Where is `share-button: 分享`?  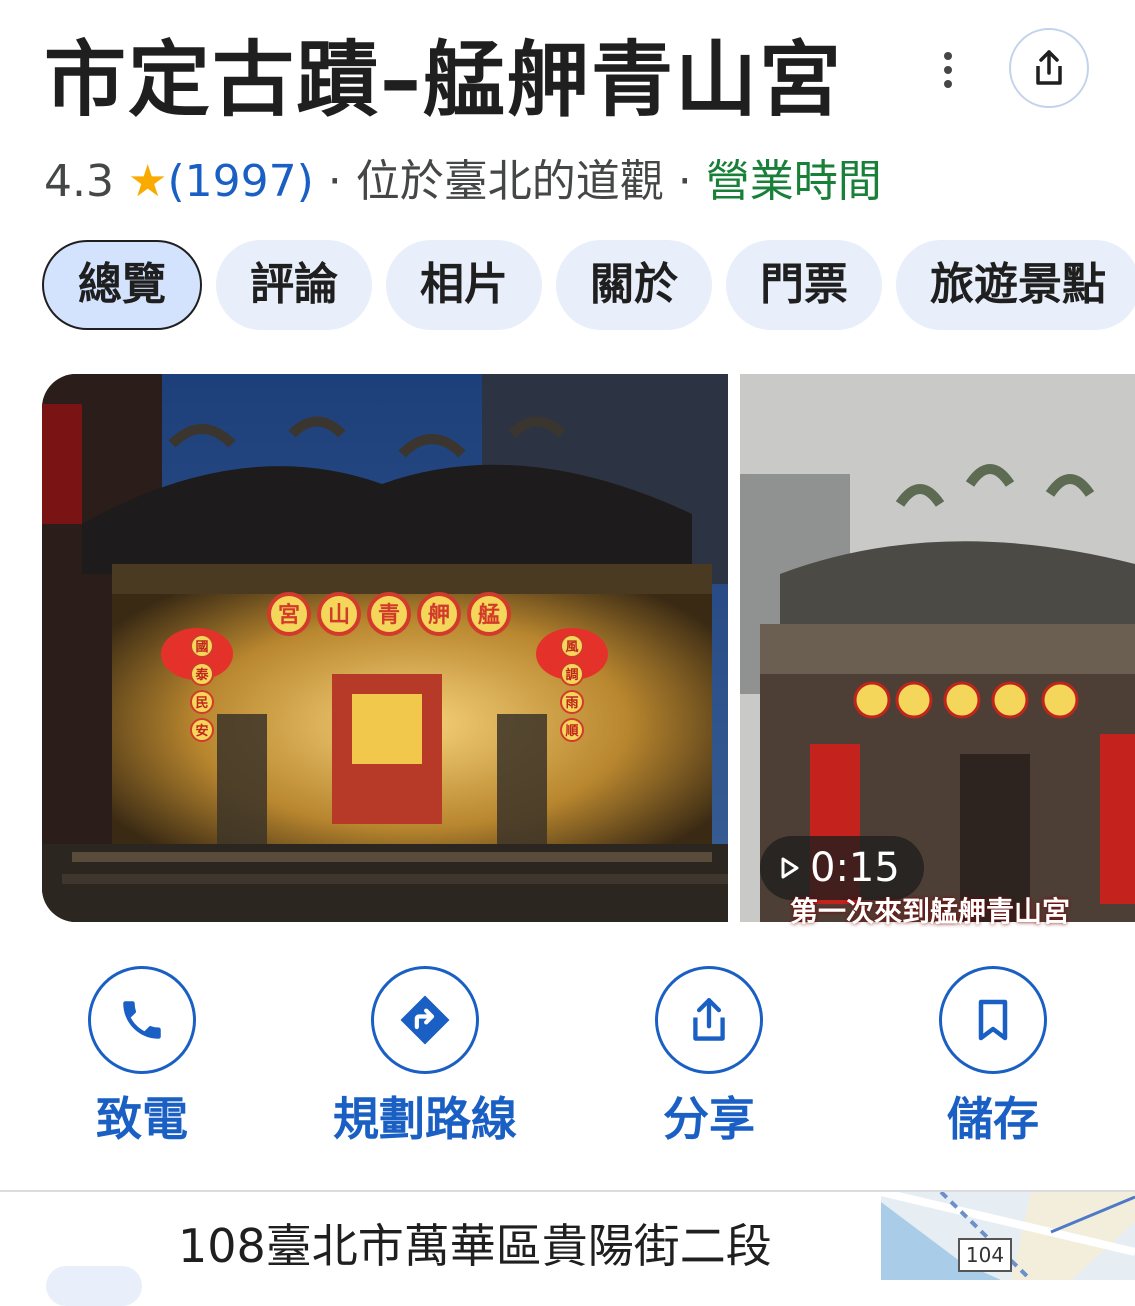 share-button: 分享 is located at coordinates (709, 1056).